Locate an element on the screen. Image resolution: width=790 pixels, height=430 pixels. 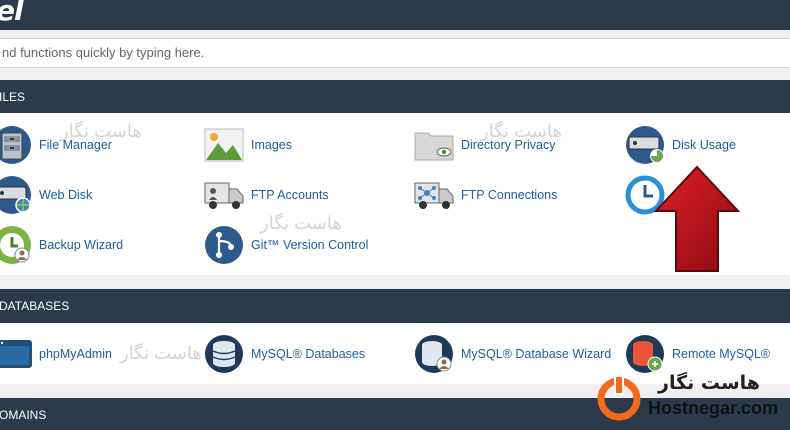
directory-privacy-item: Directory Privacy is located at coordinates (484, 145).